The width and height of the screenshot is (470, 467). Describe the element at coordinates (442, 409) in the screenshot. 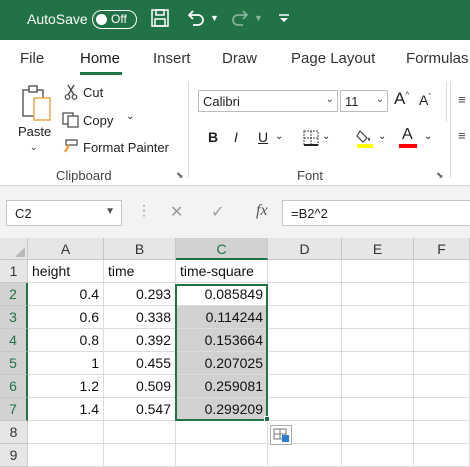

I see `cell-f7` at that location.